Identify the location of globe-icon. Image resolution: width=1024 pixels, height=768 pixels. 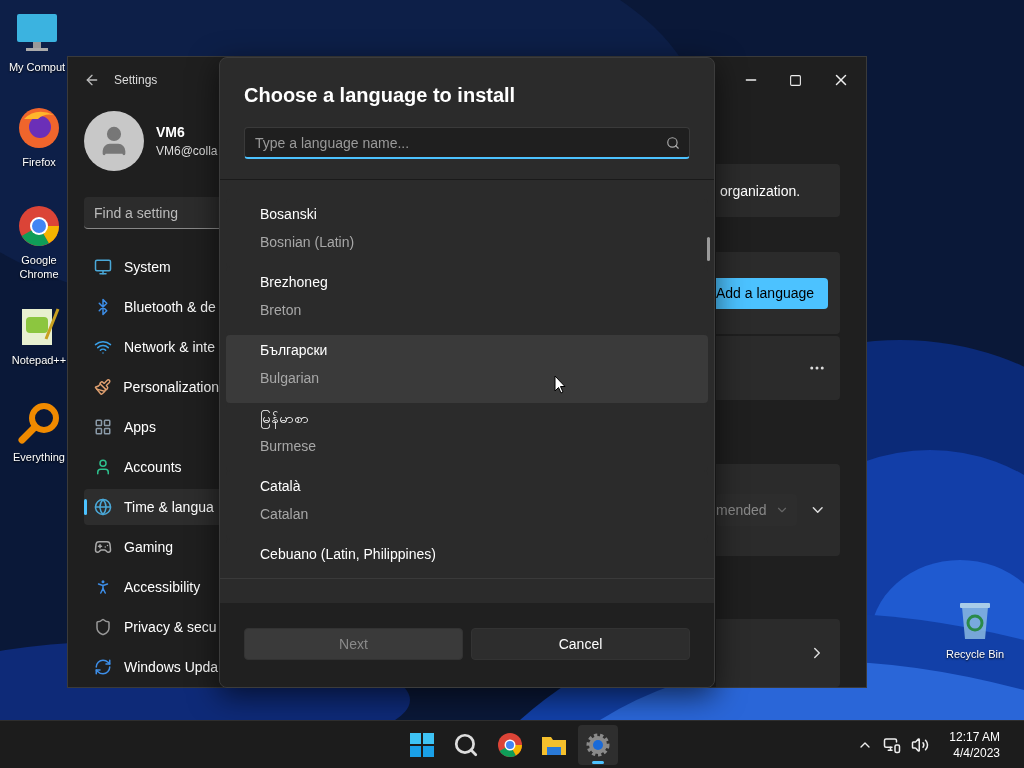
(103, 507).